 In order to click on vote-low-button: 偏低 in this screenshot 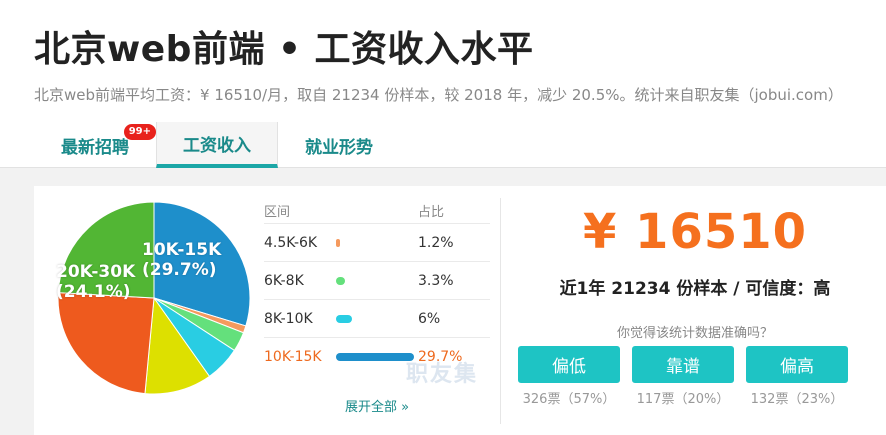, I will do `click(569, 364)`.